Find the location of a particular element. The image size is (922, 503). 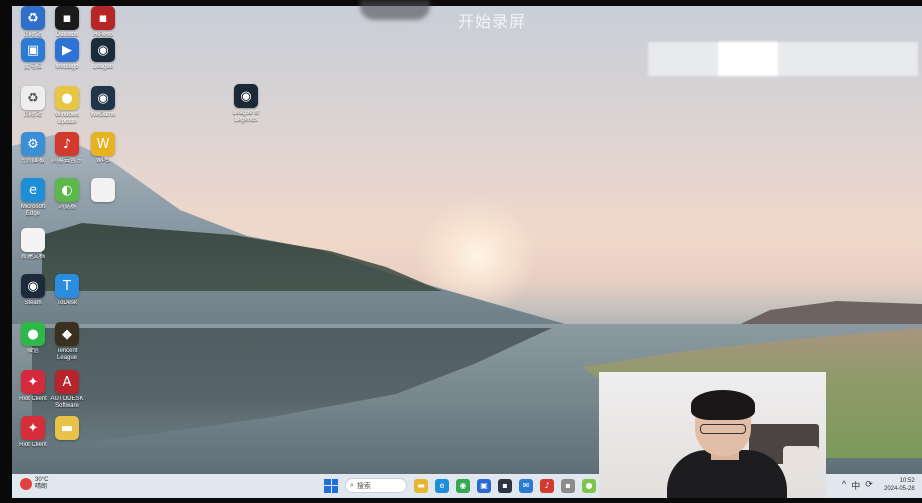

app-1-icon: ▪ is located at coordinates (67, 18).